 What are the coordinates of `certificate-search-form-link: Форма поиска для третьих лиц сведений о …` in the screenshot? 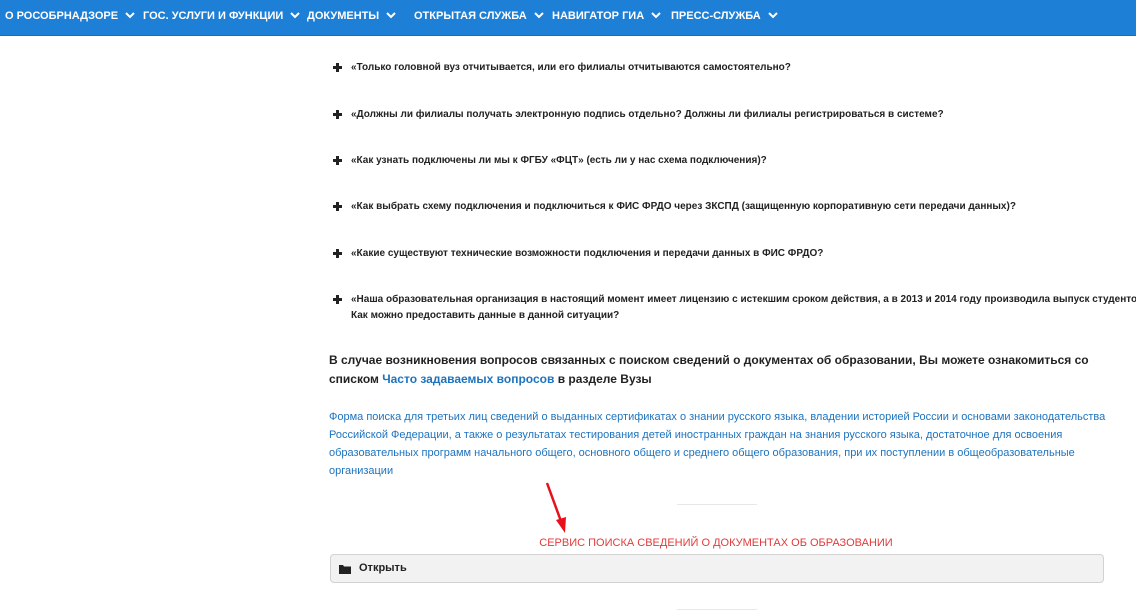 It's located at (724, 444).